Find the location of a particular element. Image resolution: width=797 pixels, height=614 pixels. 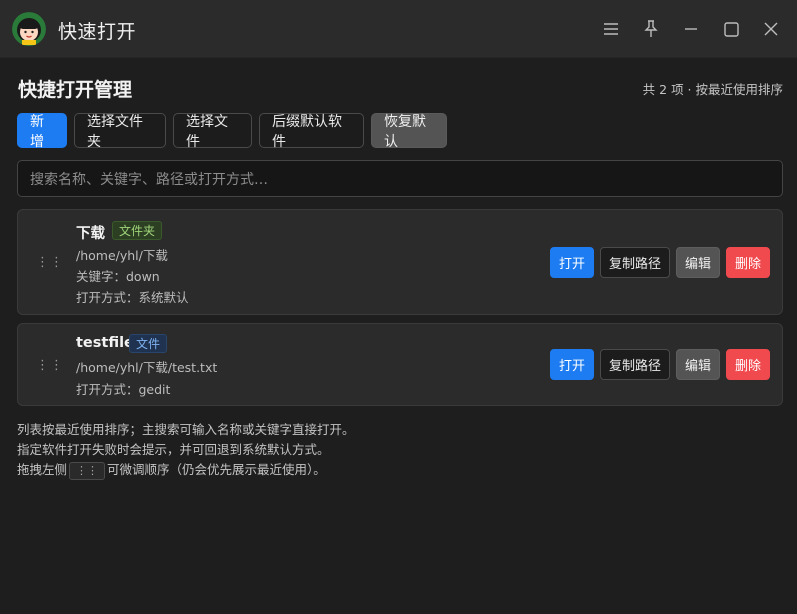

add-button: 新增 is located at coordinates (42, 131).